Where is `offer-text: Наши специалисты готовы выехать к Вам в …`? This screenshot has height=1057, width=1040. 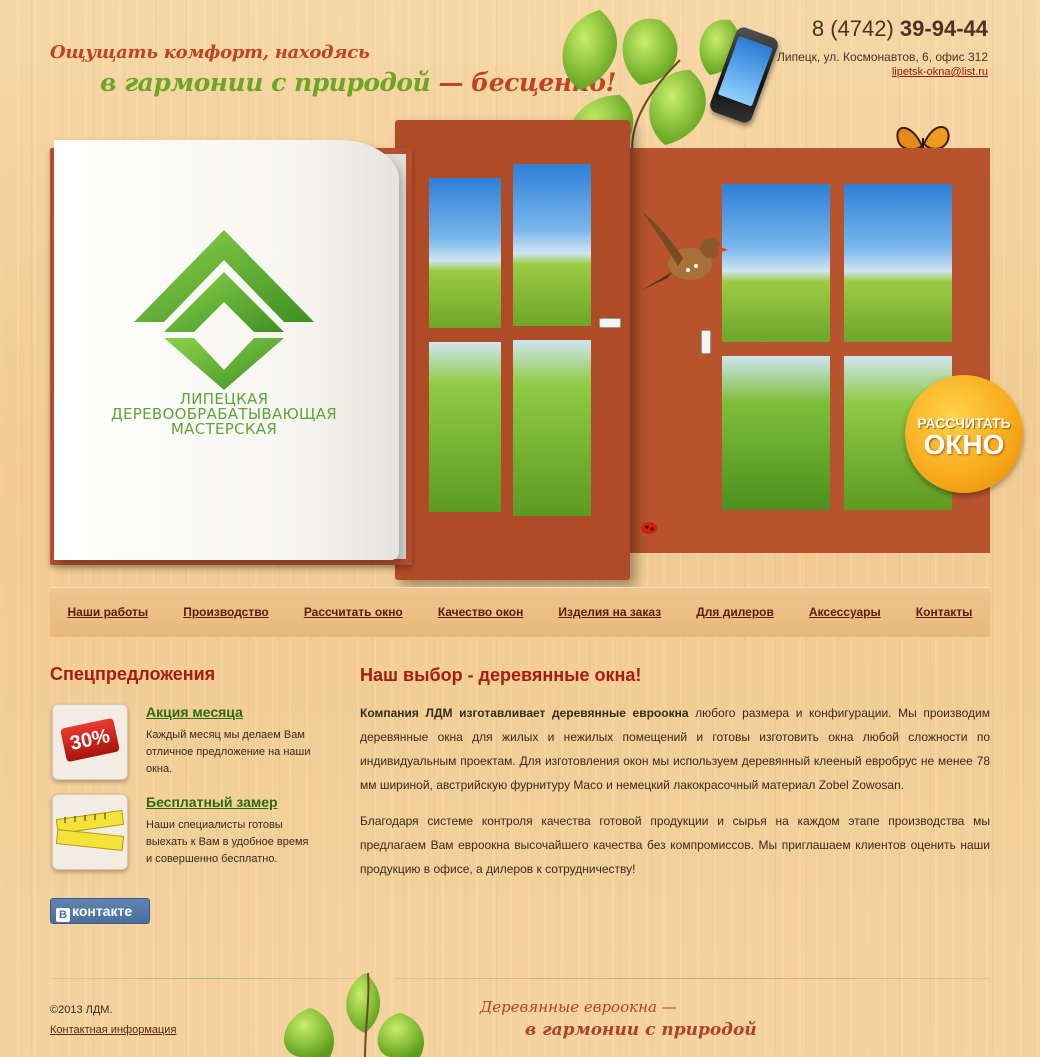
offer-text: Наши специалисты готовы выехать к Вам в … is located at coordinates (227, 842).